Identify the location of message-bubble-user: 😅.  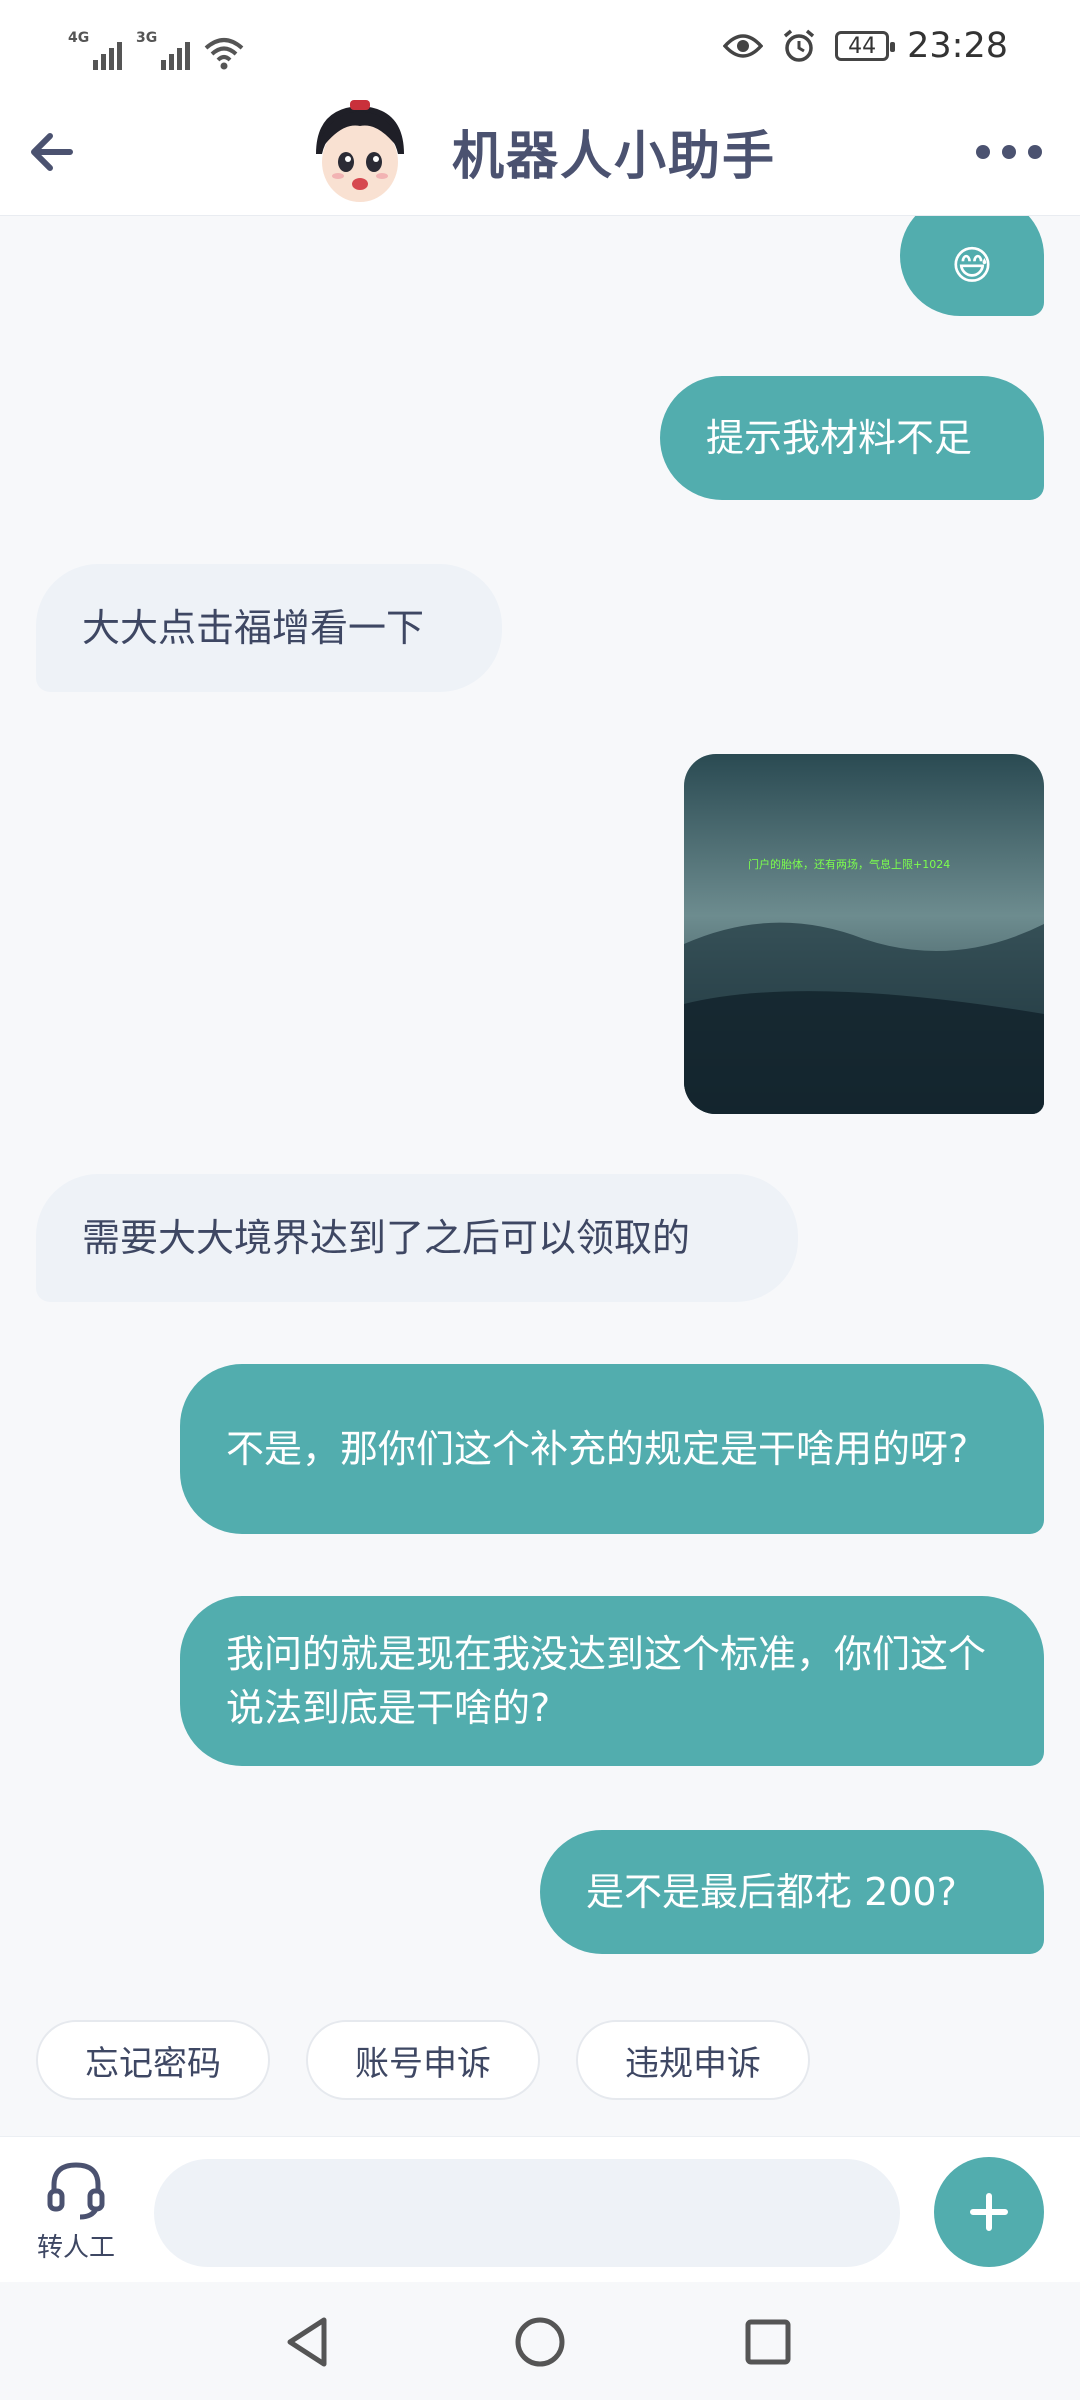
(972, 266).